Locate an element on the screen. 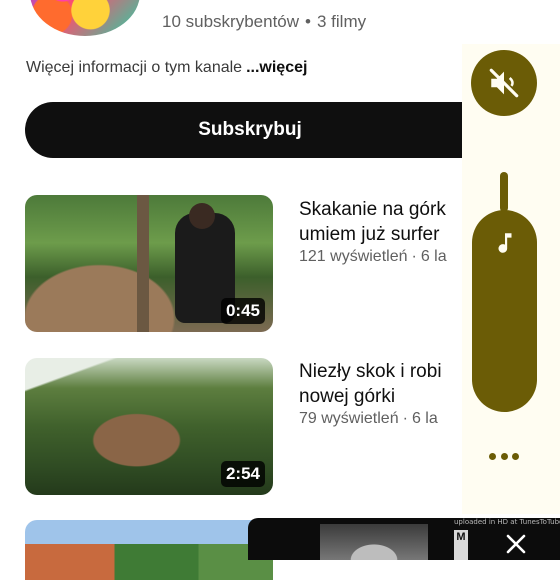  close-icon is located at coordinates (516, 544).